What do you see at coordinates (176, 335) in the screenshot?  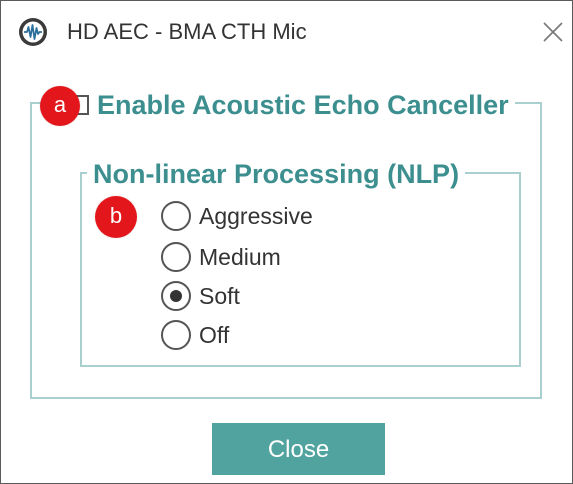 I see `off-radio` at bounding box center [176, 335].